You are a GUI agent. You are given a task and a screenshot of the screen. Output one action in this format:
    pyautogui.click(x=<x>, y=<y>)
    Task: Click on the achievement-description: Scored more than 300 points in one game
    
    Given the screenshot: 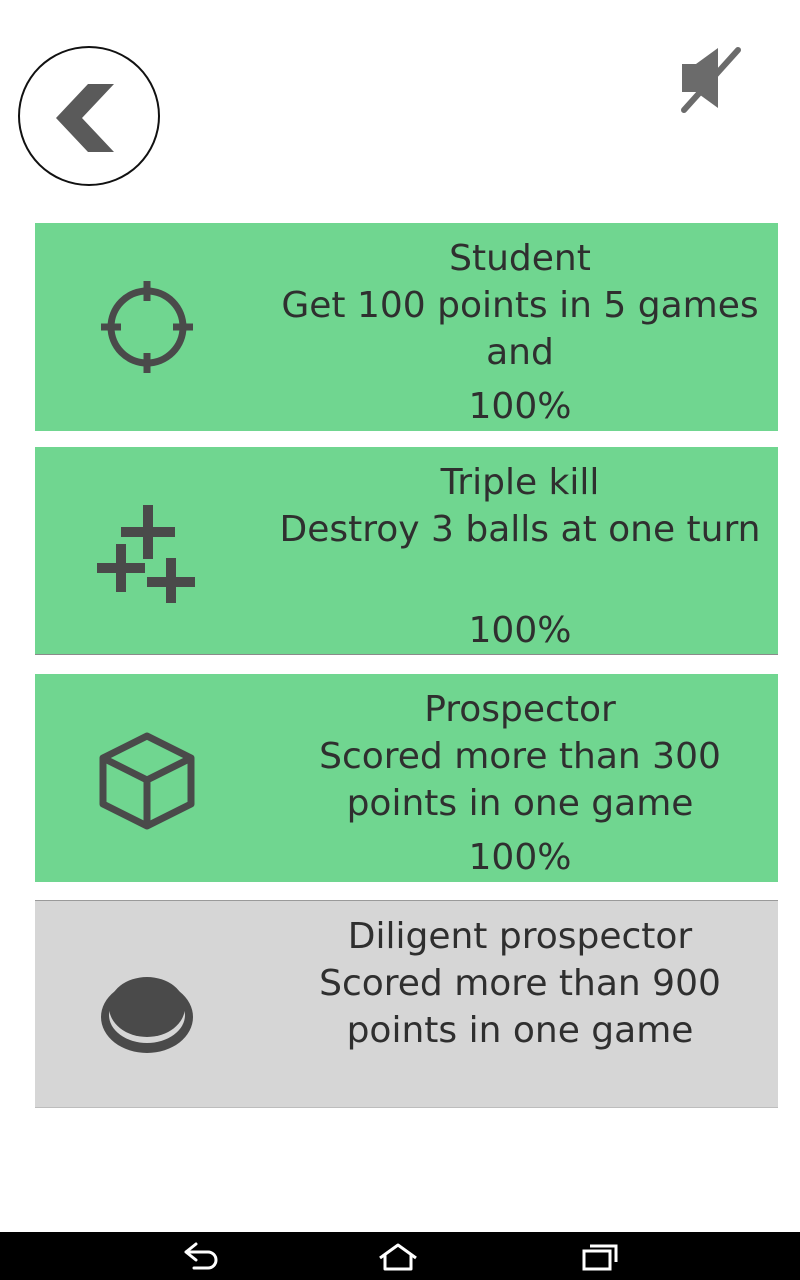 What is the action you would take?
    pyautogui.click(x=520, y=780)
    